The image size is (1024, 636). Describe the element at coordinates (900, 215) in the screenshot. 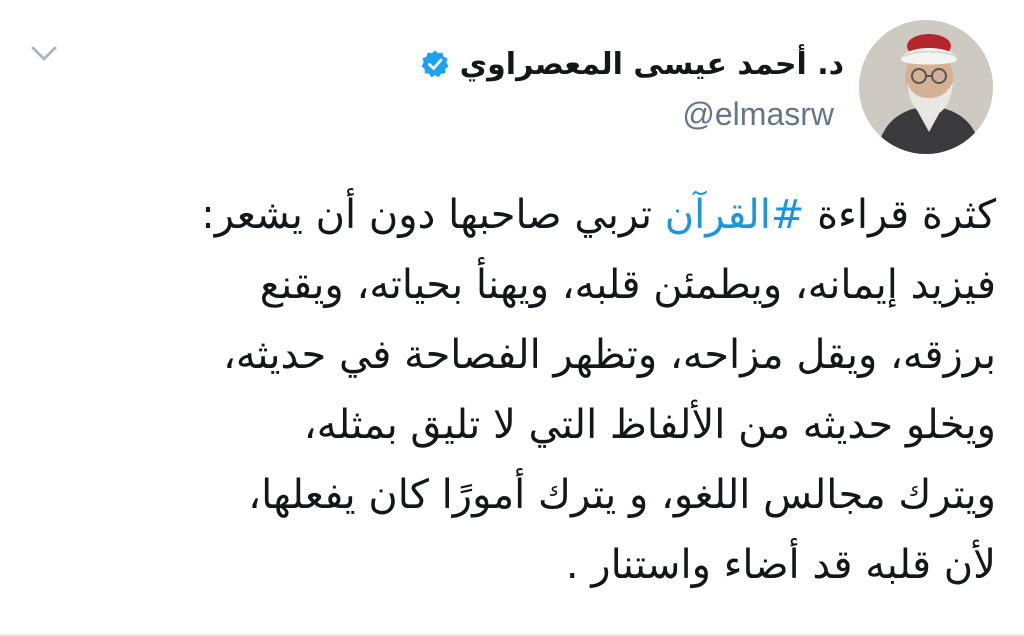

I see `tweet-text-segment: كثرة قراءة` at that location.